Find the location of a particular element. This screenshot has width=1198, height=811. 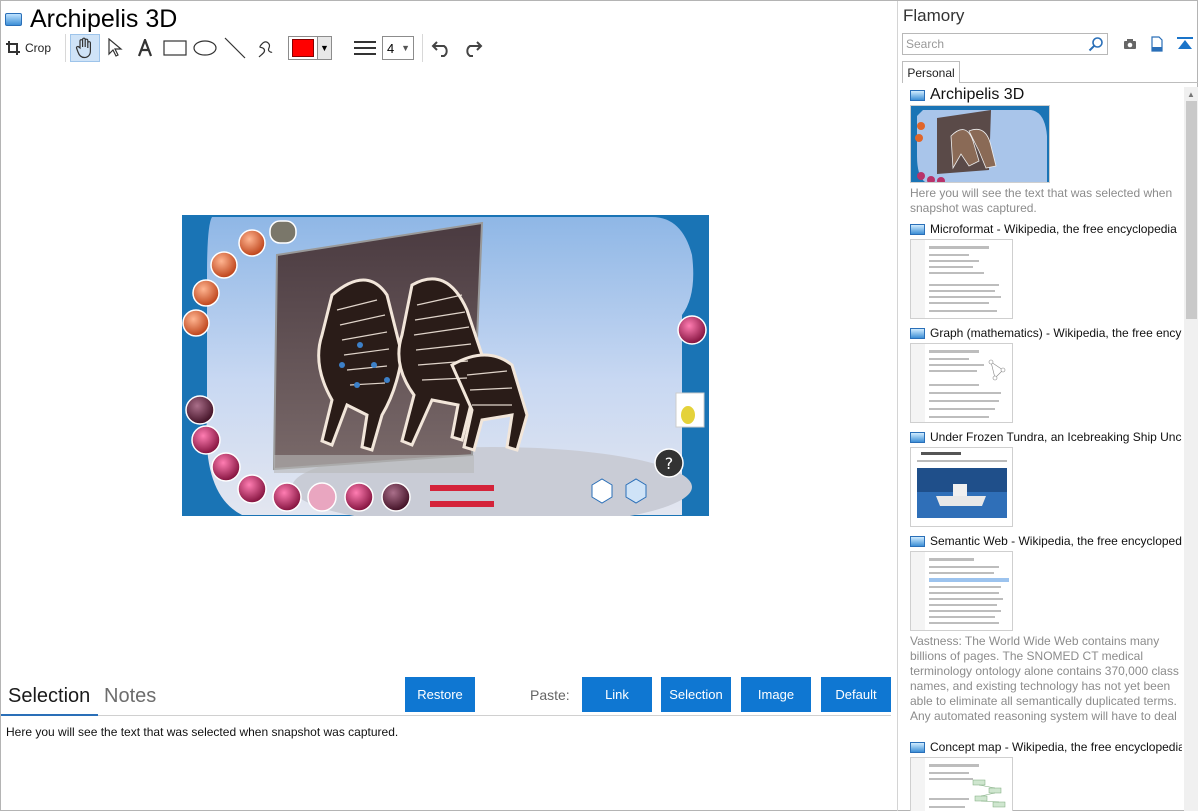

active-tab-indicator is located at coordinates (49, 715).